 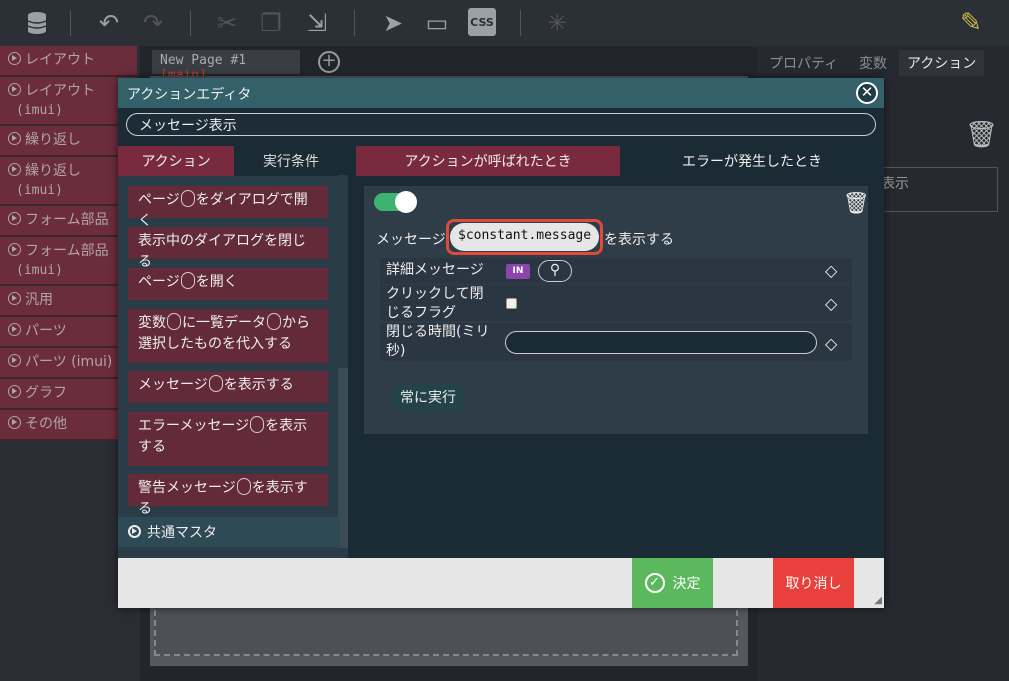 I want to click on param-row-close-flag: クリックして閉じるフラグ, so click(x=616, y=303).